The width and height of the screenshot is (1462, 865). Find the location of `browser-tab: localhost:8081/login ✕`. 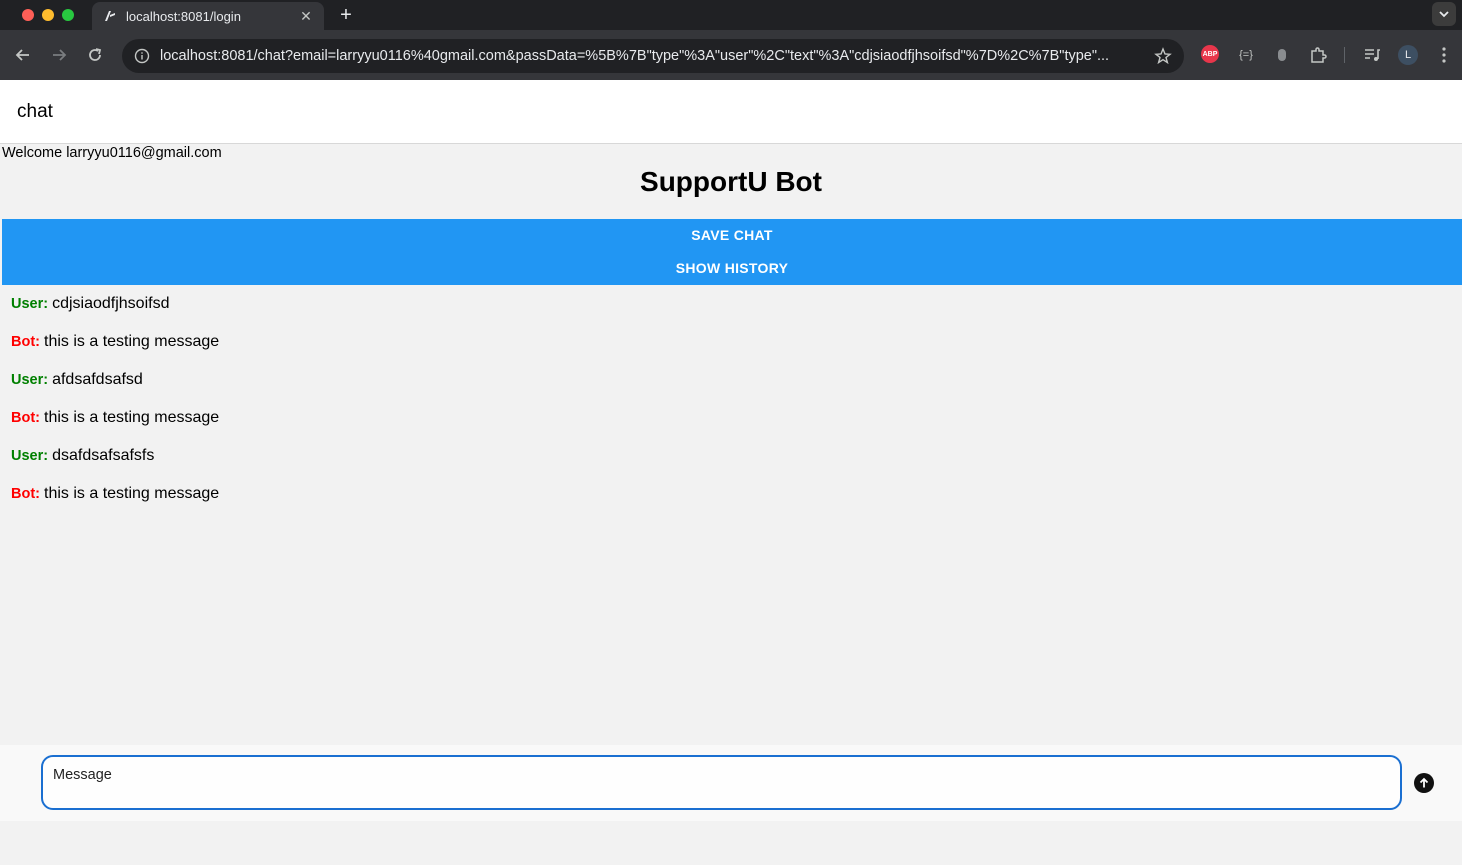

browser-tab: localhost:8081/login ✕ is located at coordinates (208, 16).